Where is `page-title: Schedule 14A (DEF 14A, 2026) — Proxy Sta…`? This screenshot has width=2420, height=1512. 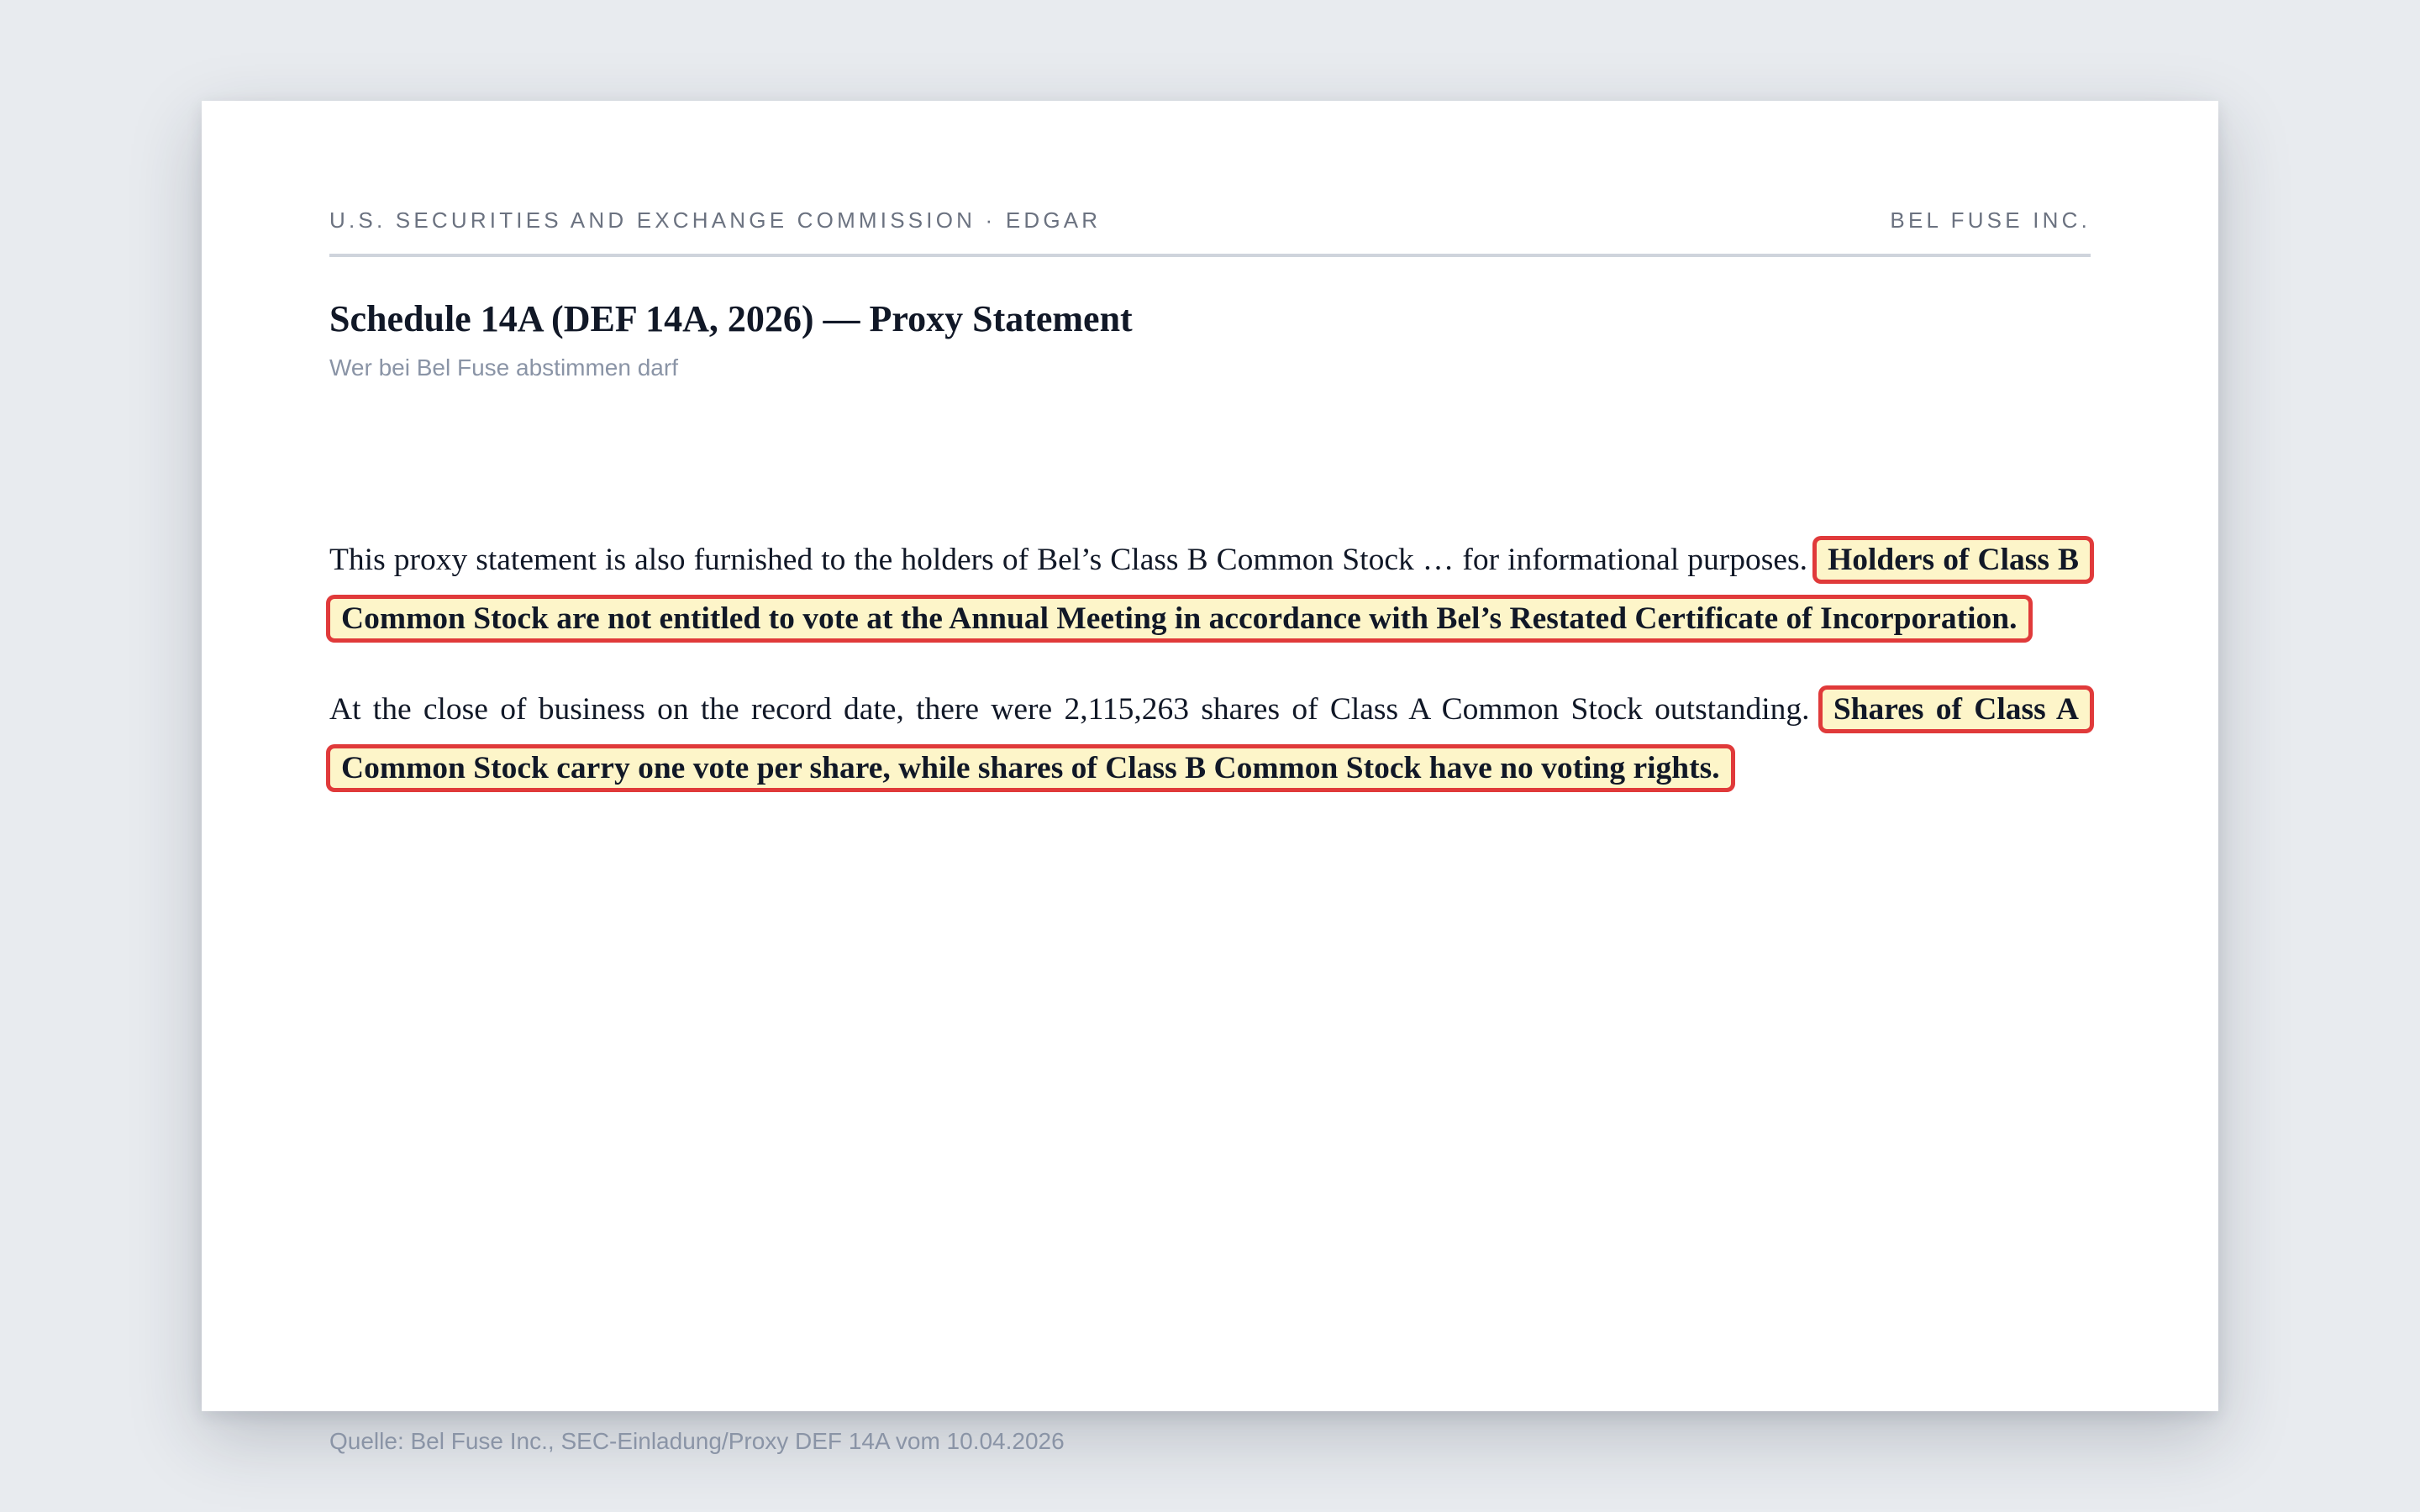
page-title: Schedule 14A (DEF 14A, 2026) — Proxy Sta… is located at coordinates (731, 318).